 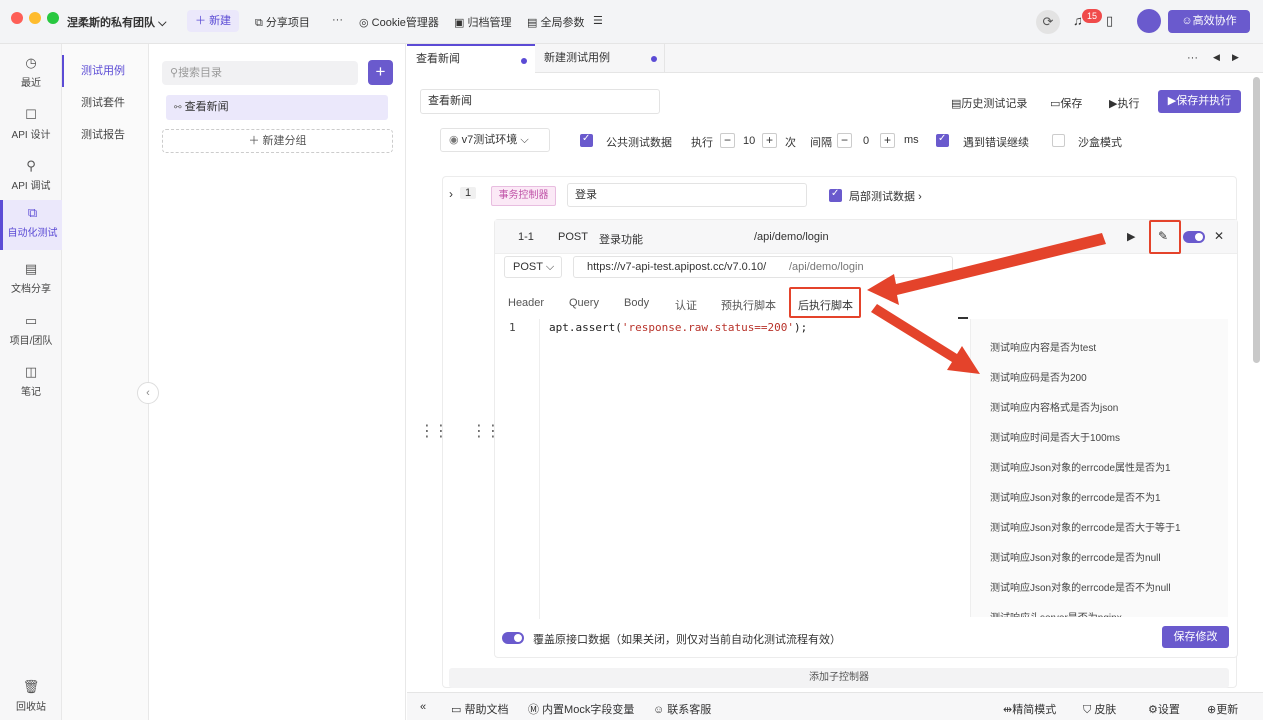 I want to click on run-count-increment: +, so click(x=769, y=140).